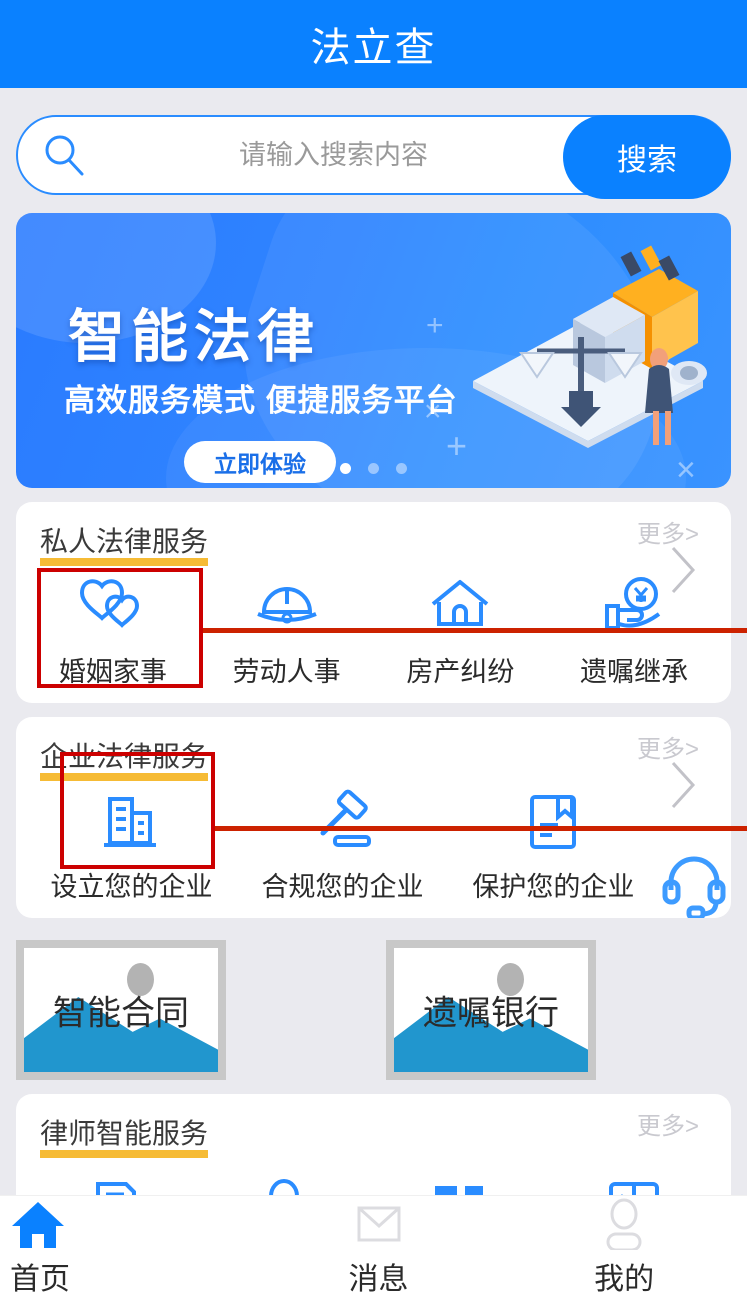 The height and width of the screenshot is (1295, 747). I want to click on app-header: 法立查, so click(373, 44).